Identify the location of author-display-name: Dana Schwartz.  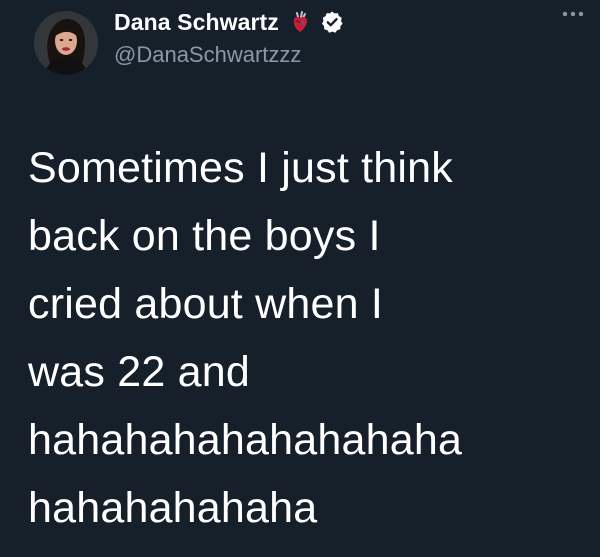
(196, 22).